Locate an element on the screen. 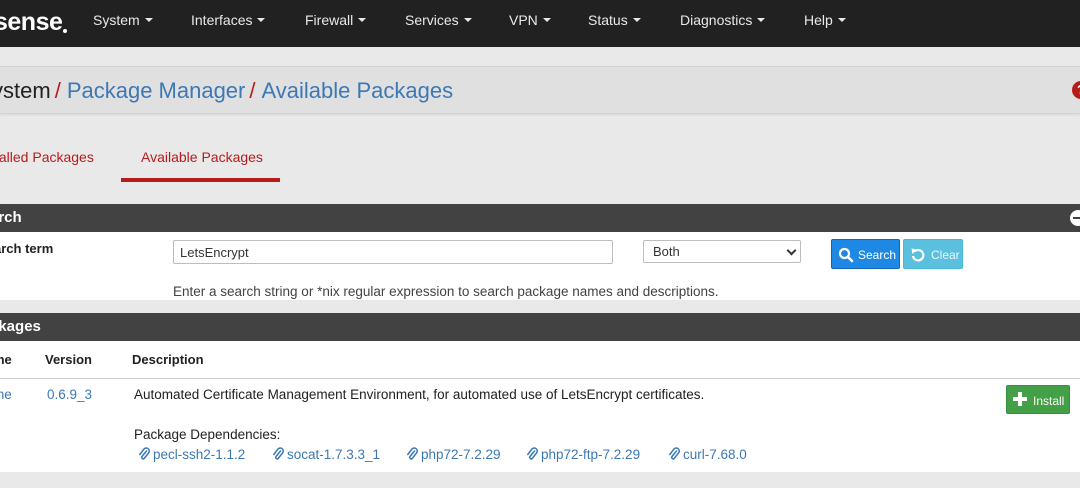 The image size is (1080, 488). tab-installed-packages: stalled Packages is located at coordinates (47, 157).